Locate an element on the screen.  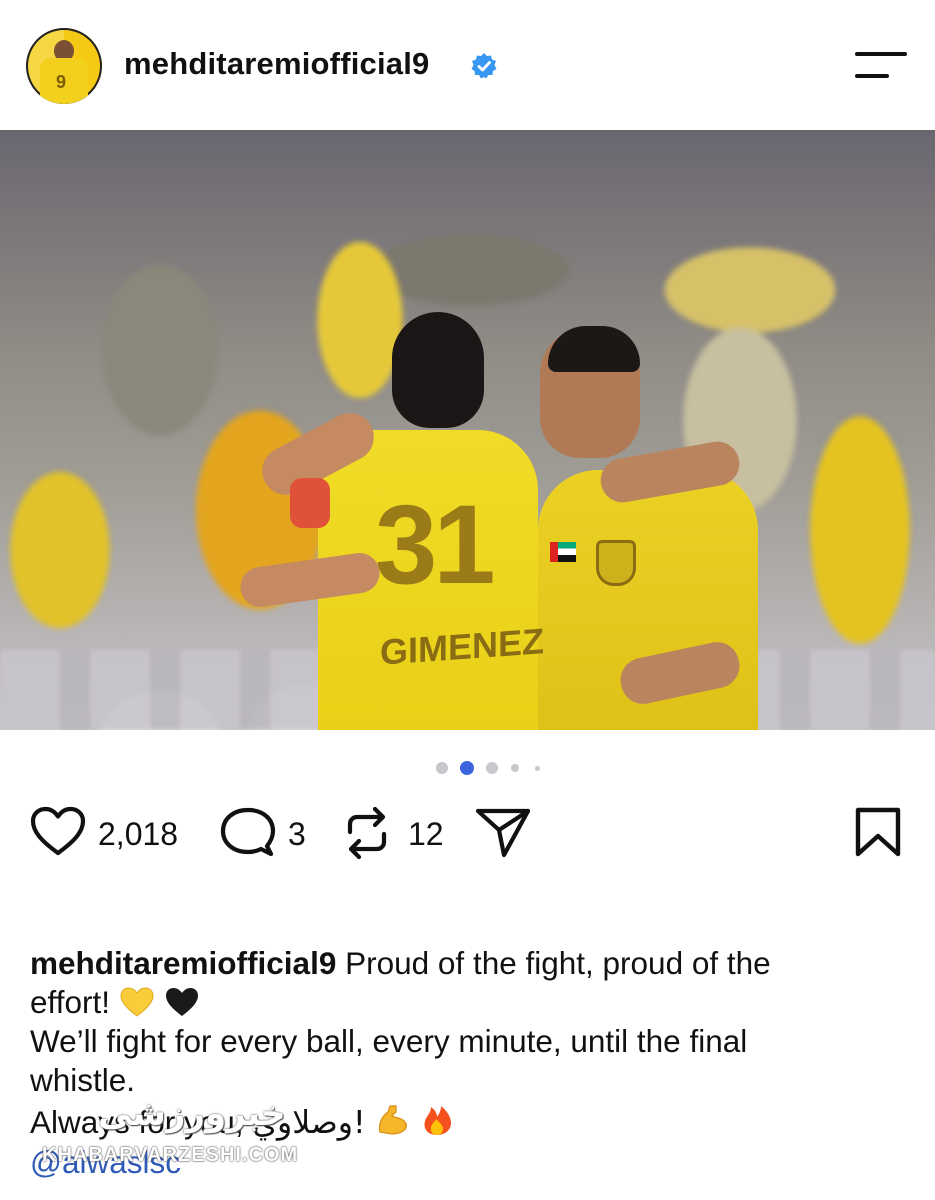
comment-button: 3 is located at coordinates (270, 833).